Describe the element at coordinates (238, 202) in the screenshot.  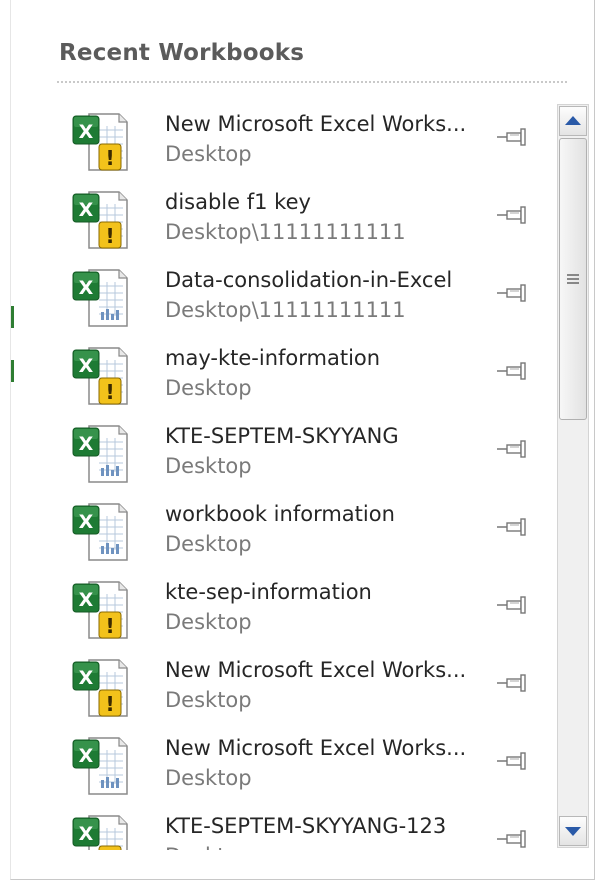
I see `workbook-name: disable f1 key` at that location.